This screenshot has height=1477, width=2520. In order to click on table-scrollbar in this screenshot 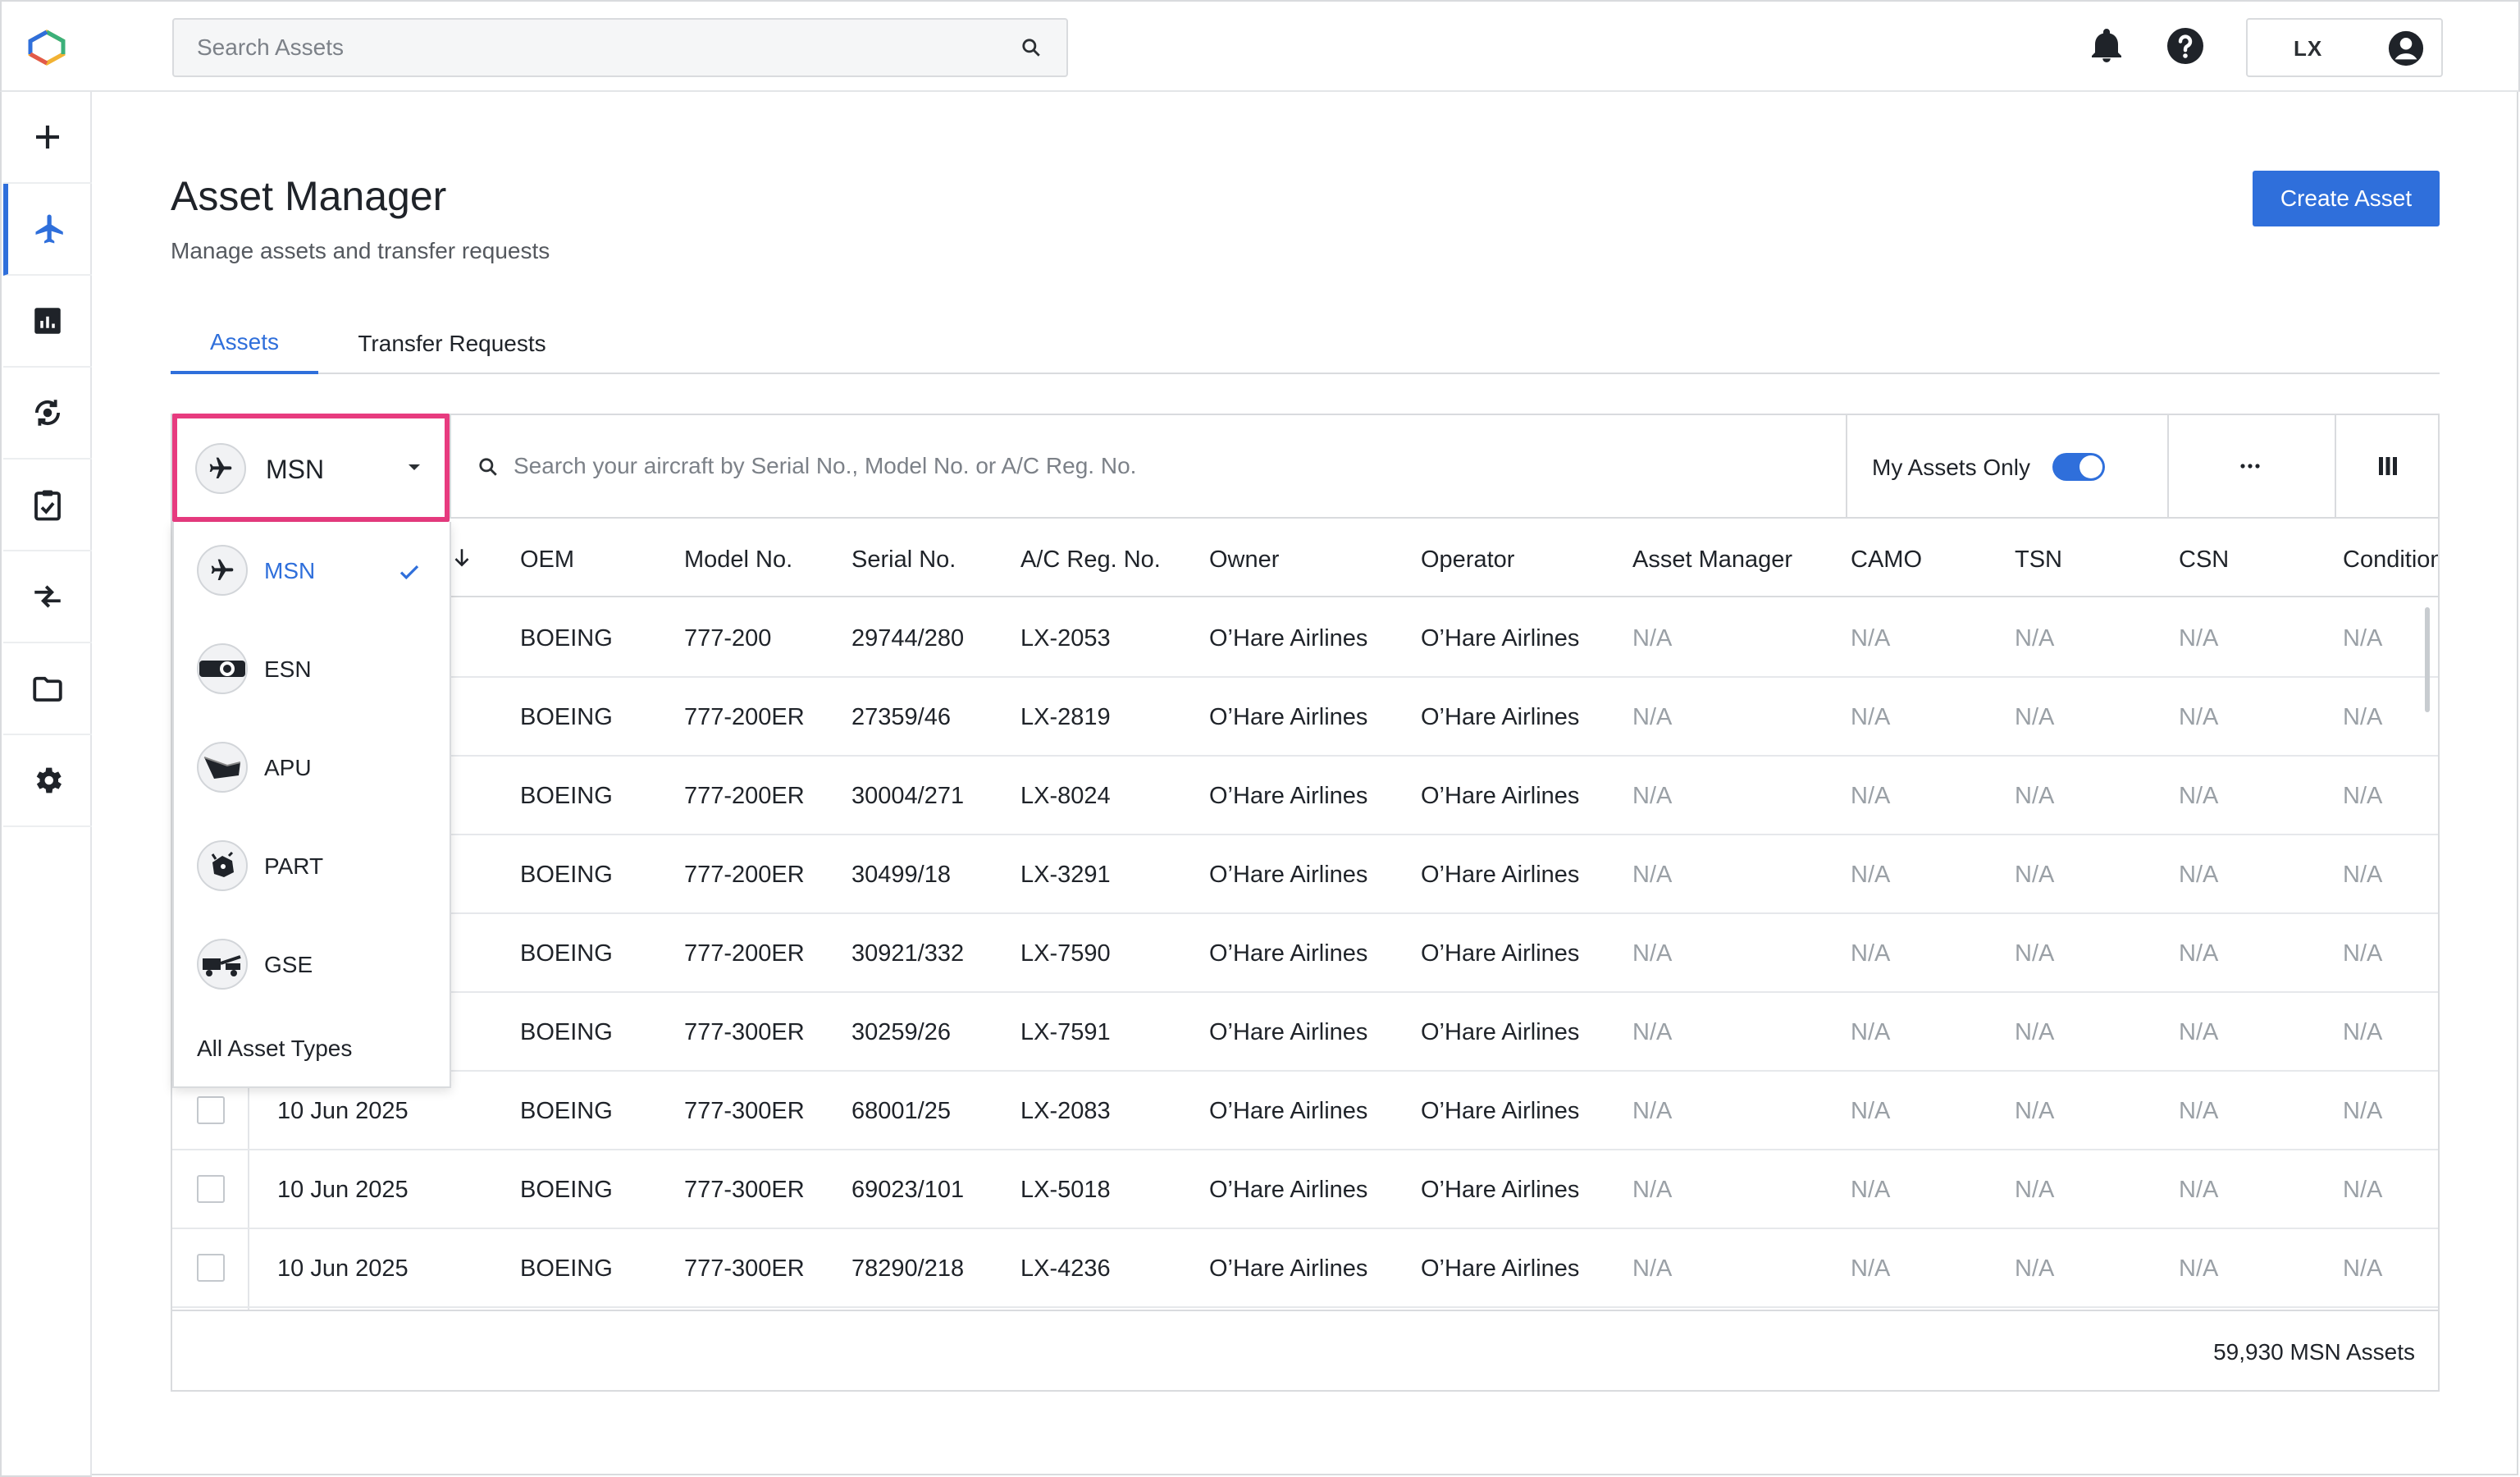, I will do `click(2427, 660)`.